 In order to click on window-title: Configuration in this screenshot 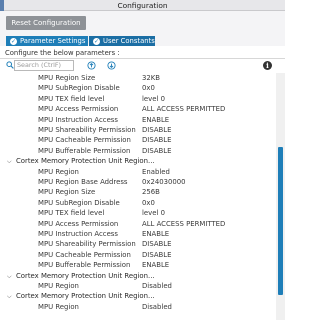, I will do `click(142, 5)`.